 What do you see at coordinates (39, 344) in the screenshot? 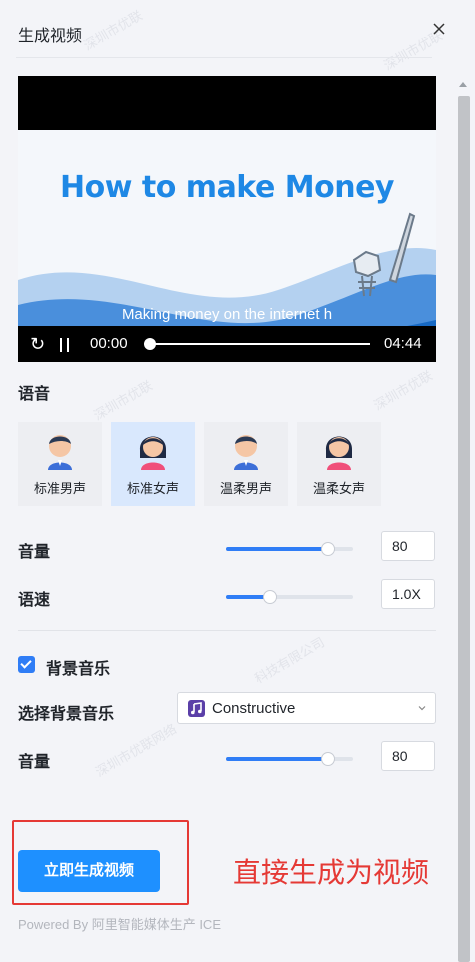
I see `replay-icon: ↻` at bounding box center [39, 344].